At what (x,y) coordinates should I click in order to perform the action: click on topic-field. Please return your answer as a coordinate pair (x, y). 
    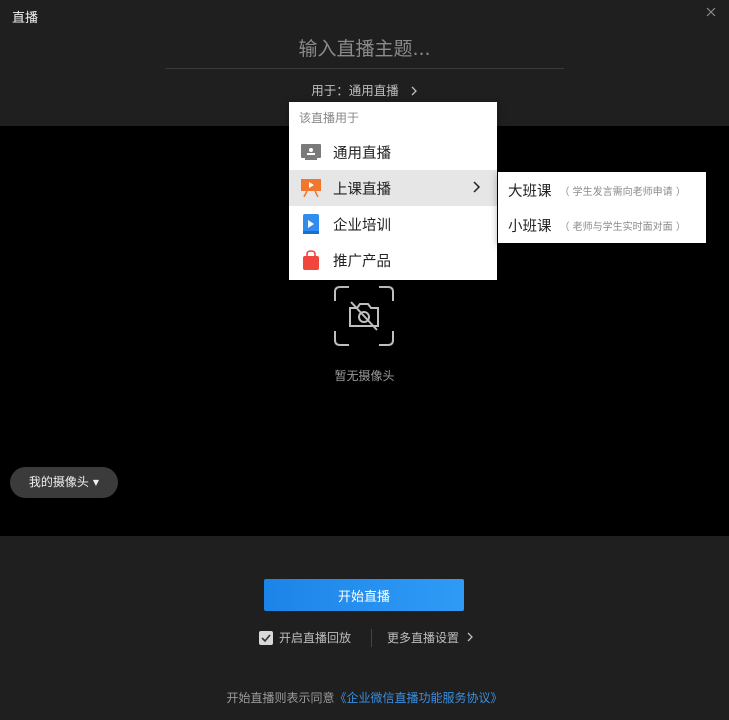
    Looking at the image, I should click on (364, 51).